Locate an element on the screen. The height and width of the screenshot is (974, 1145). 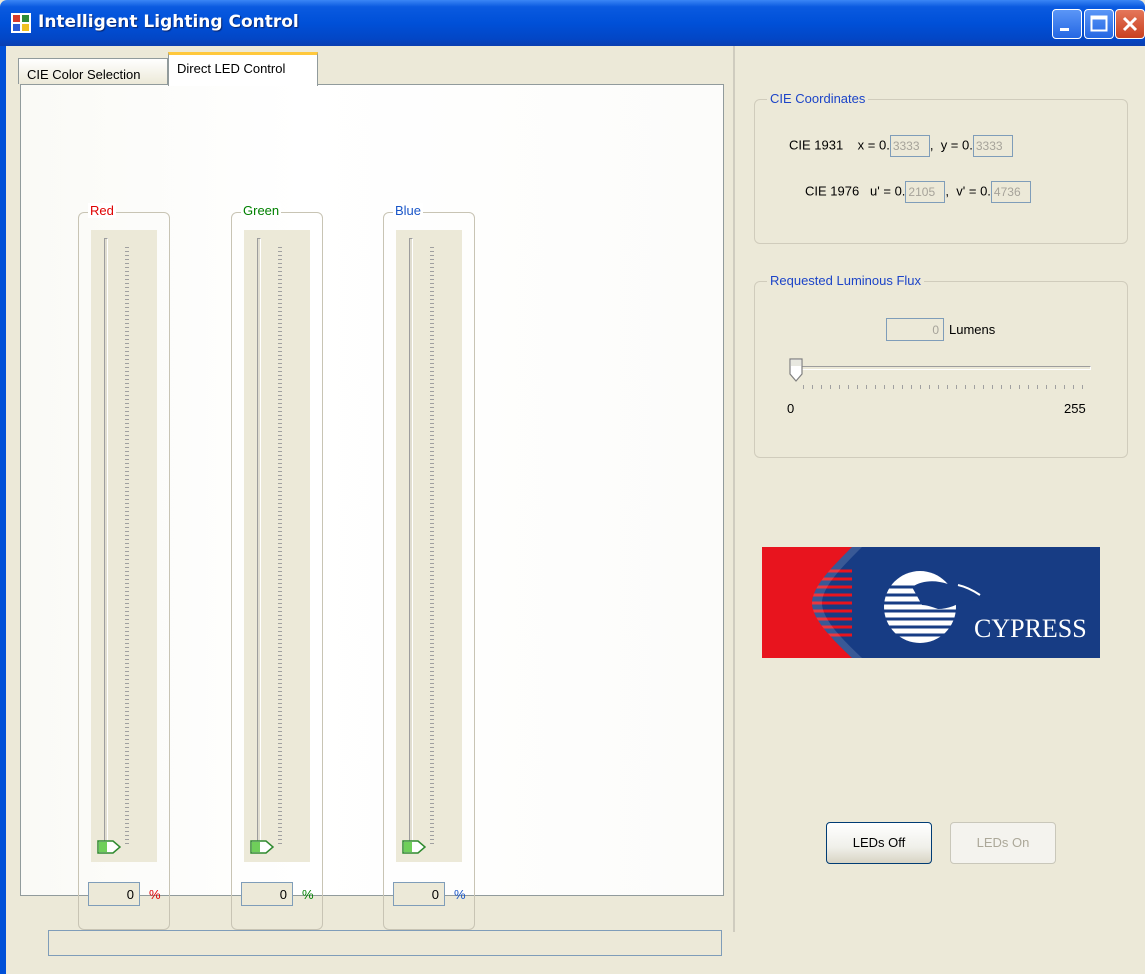
cie-x-label: x = 0. is located at coordinates (873, 145).